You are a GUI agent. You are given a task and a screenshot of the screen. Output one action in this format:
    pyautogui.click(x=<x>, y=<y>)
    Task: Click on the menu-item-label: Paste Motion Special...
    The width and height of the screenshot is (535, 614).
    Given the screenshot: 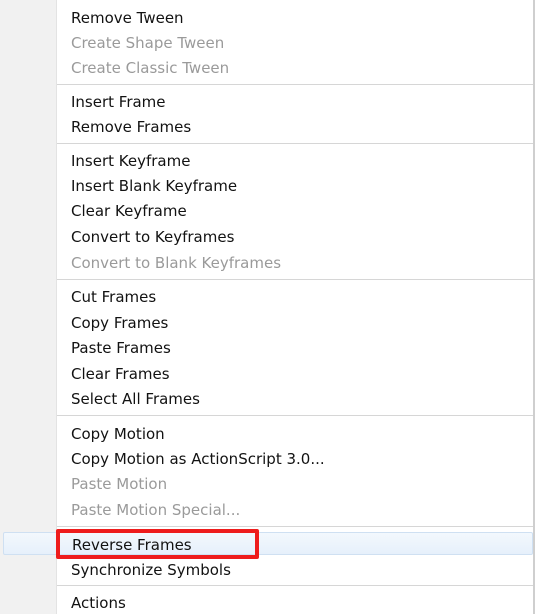 What is the action you would take?
    pyautogui.click(x=156, y=510)
    